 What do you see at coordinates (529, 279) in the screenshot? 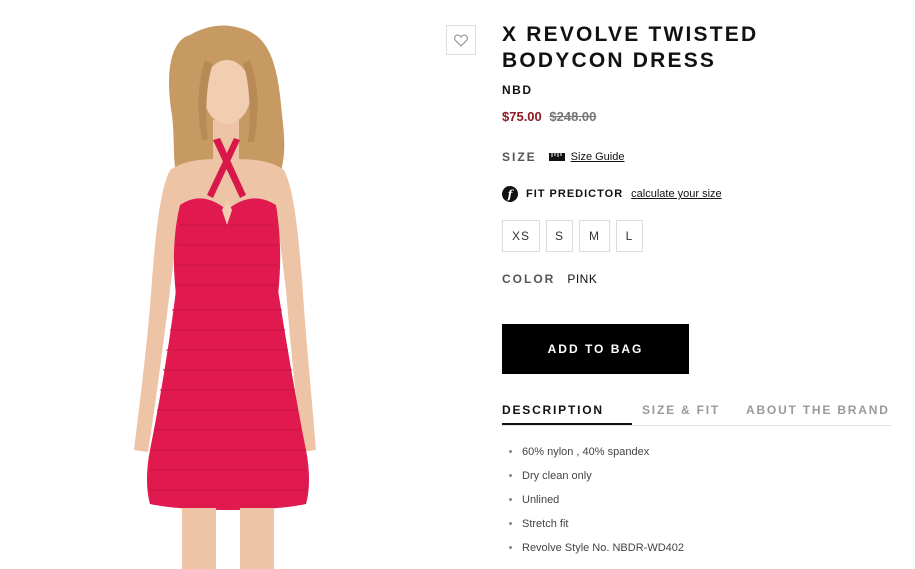
I see `color-label: COLOR` at bounding box center [529, 279].